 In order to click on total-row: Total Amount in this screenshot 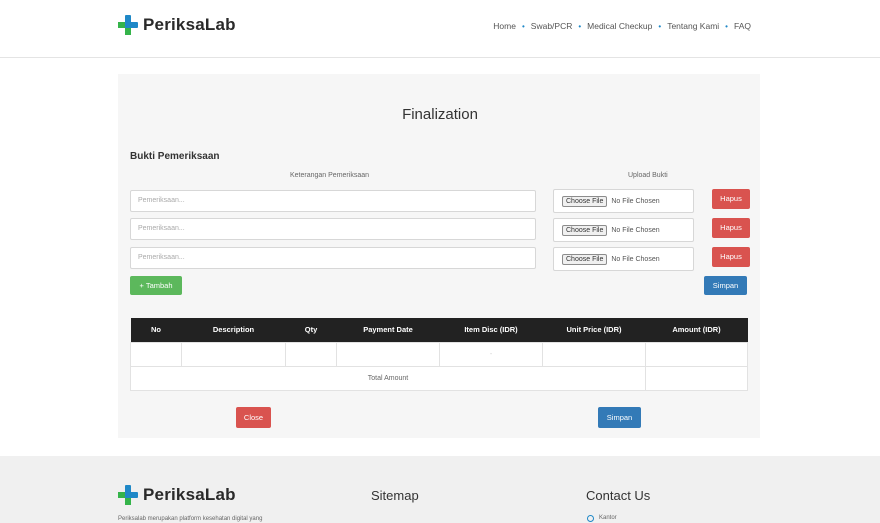, I will do `click(439, 378)`.